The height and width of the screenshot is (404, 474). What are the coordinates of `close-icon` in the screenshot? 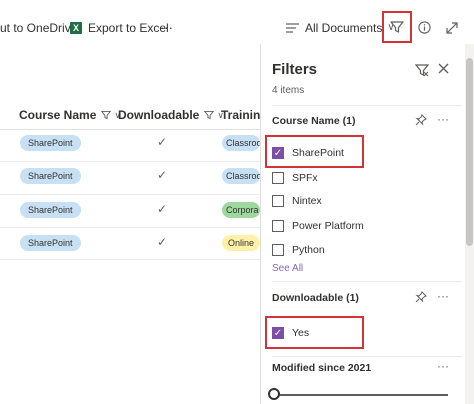 It's located at (443, 68).